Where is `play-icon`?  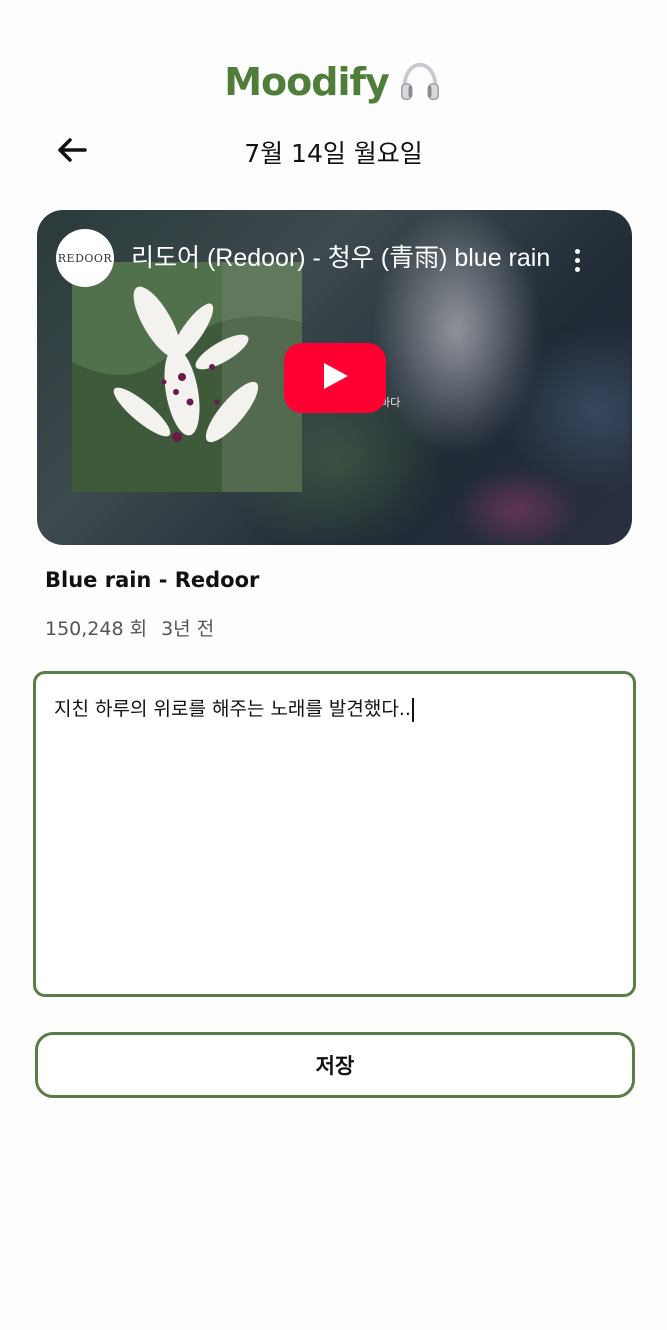 play-icon is located at coordinates (335, 378).